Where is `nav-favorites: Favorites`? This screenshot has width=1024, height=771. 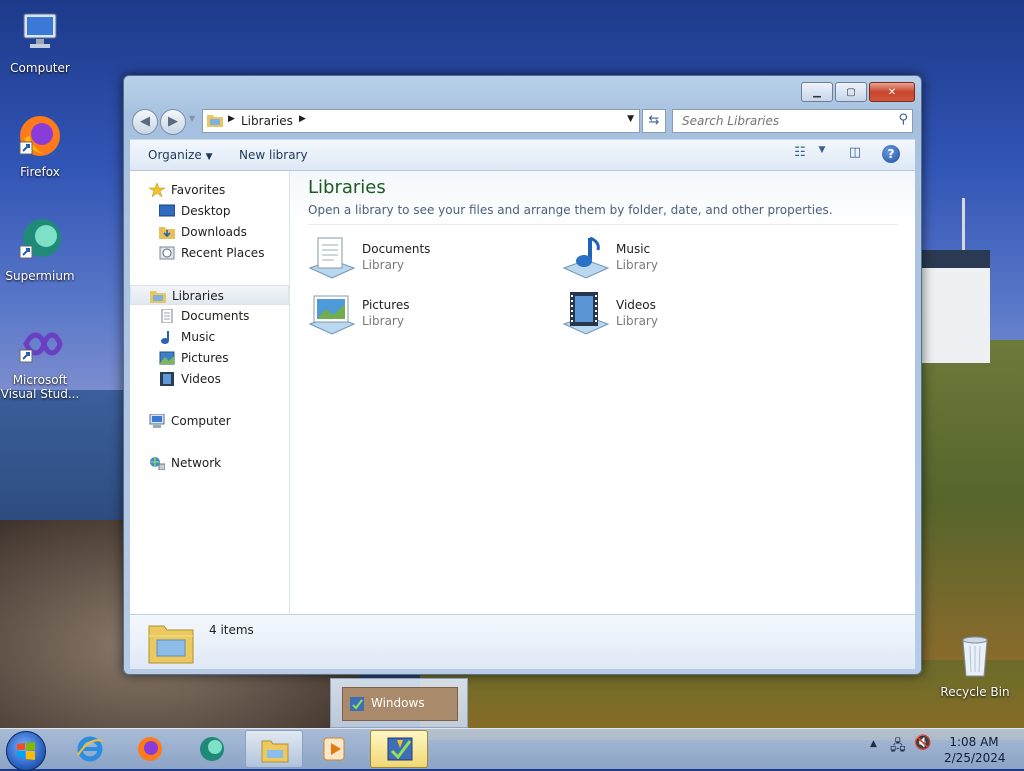
nav-favorites: Favorites is located at coordinates (209, 190).